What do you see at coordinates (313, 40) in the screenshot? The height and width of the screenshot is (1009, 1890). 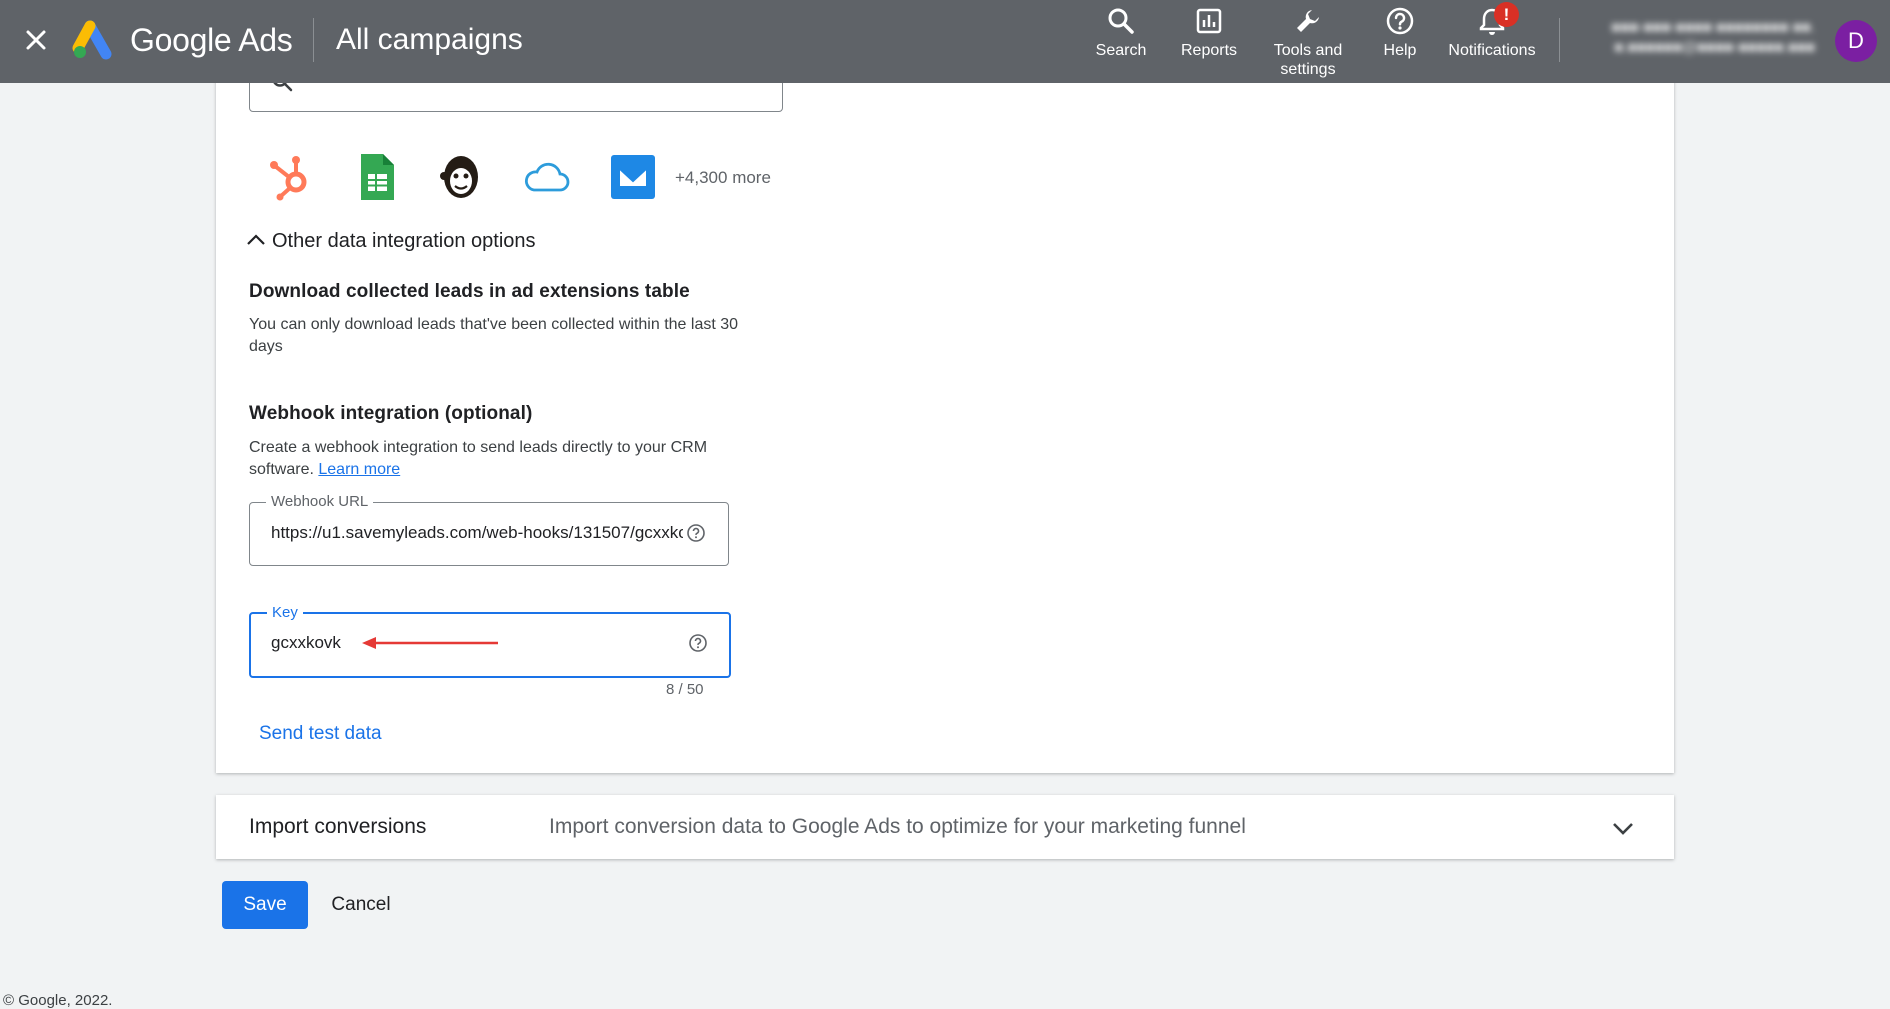 I see `title-divider` at bounding box center [313, 40].